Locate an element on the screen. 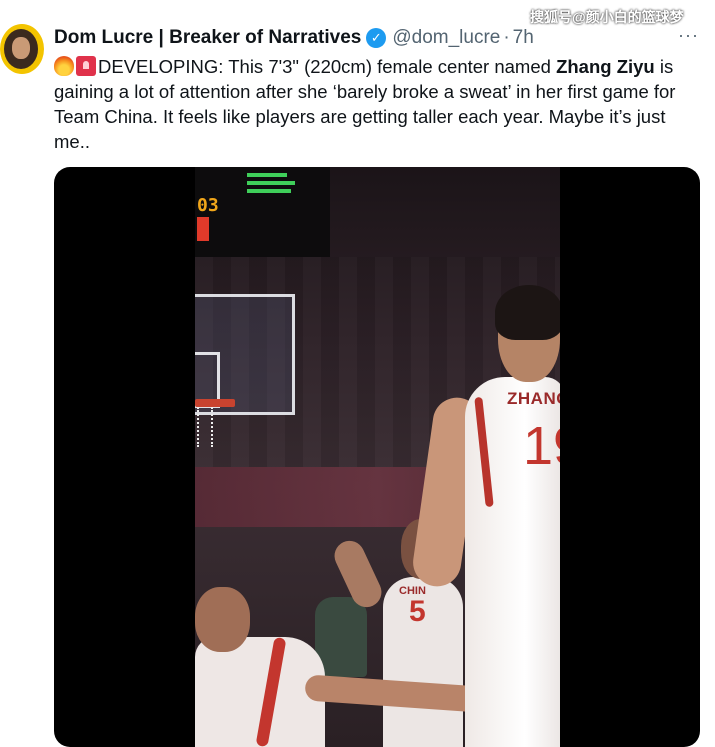 This screenshot has height=747, width=715. tweet-timestamp: 7h is located at coordinates (523, 38).